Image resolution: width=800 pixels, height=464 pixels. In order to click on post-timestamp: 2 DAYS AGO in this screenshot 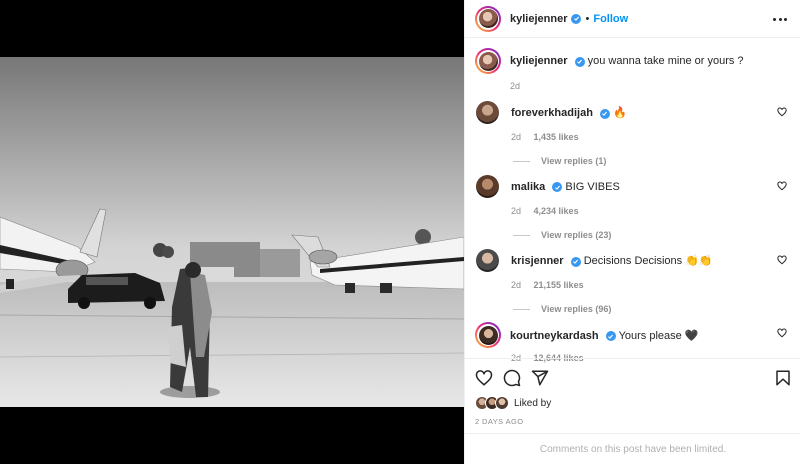, I will do `click(499, 421)`.